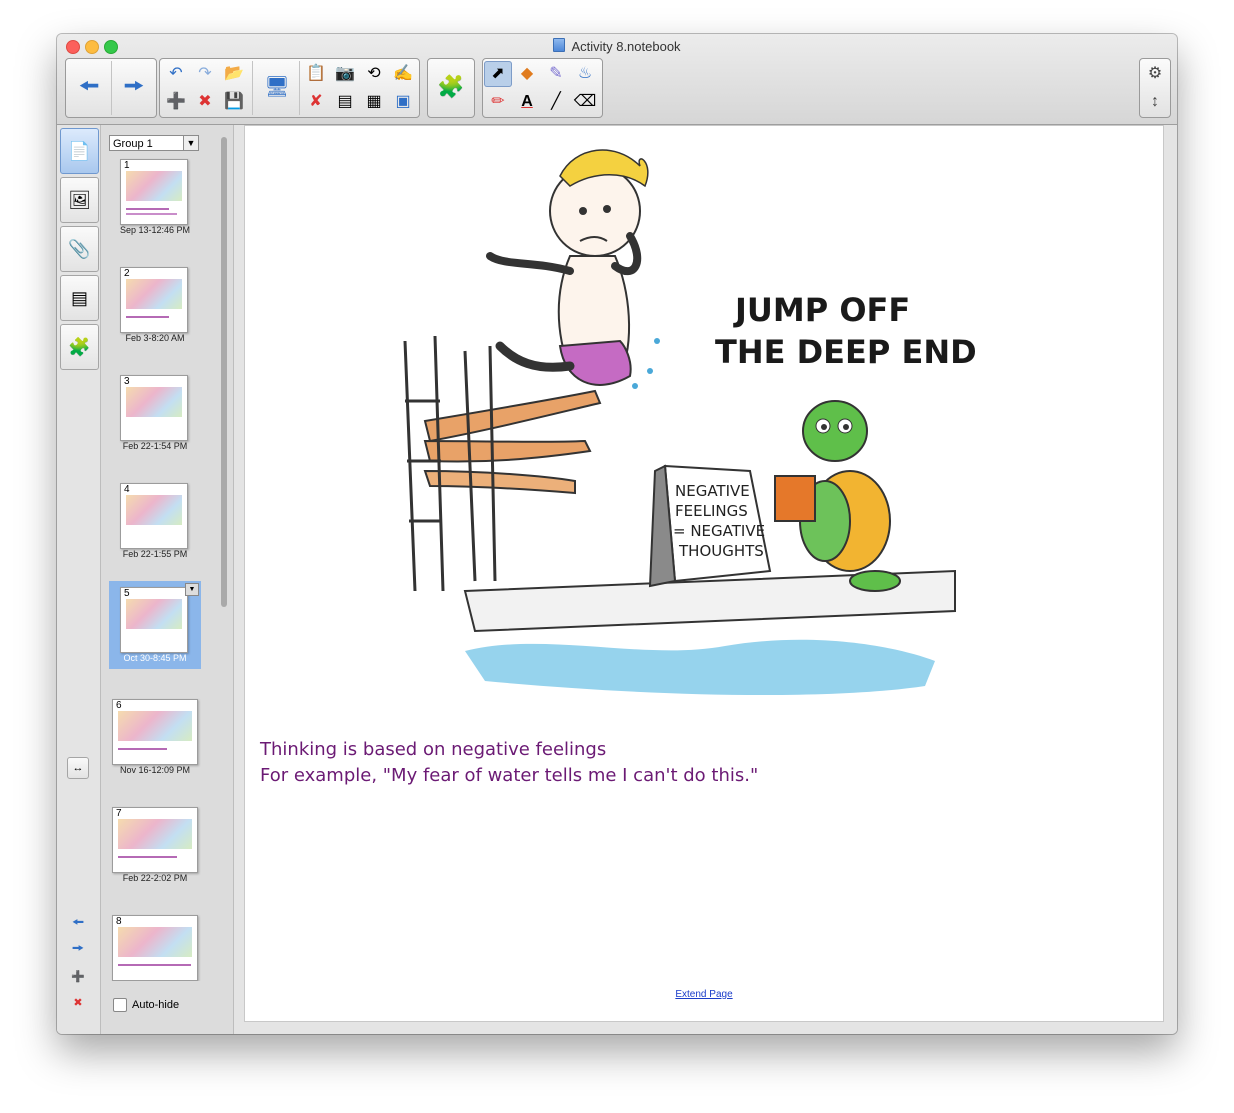 The height and width of the screenshot is (1113, 1234). I want to click on checkbox-box, so click(120, 1005).